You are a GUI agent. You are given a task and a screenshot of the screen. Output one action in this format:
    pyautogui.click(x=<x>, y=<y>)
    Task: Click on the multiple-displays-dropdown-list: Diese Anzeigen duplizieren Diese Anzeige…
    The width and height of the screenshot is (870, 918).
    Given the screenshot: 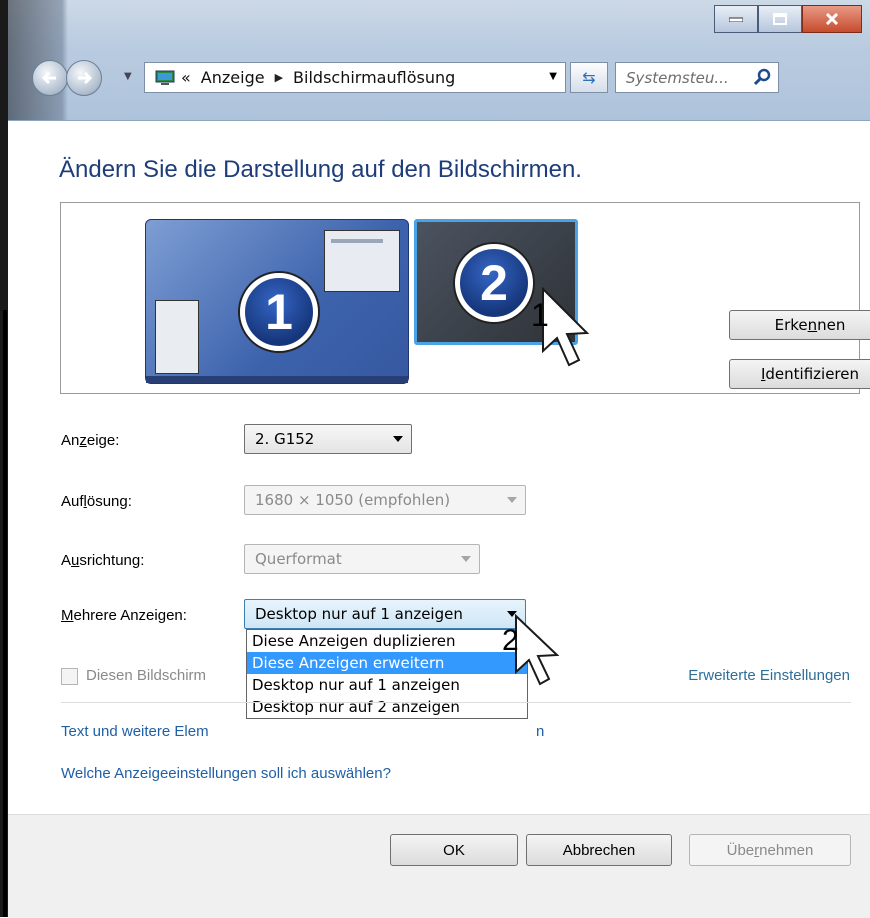 What is the action you would take?
    pyautogui.click(x=387, y=674)
    